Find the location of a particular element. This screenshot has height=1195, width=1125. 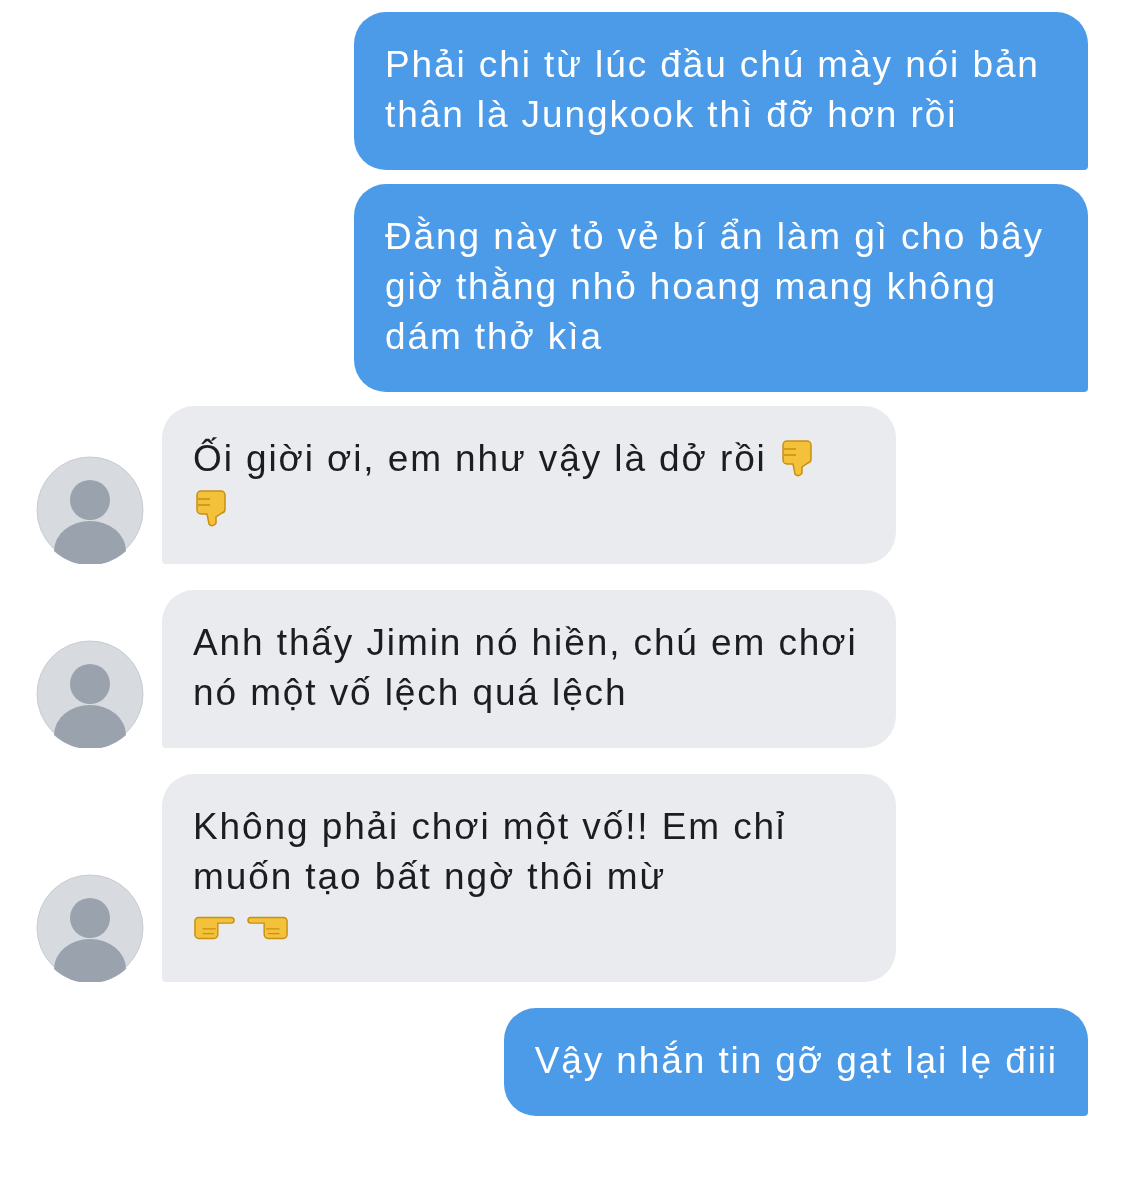

message-text: Không phải chơi một vố!! Em chỉ muốn tạo bất ngờ thôi mừ is located at coordinates (490, 852).